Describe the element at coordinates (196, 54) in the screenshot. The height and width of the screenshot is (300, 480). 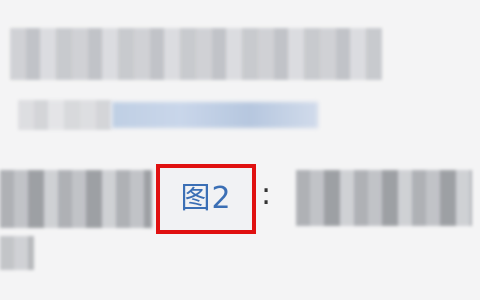
I see `blurred-heading-text` at that location.